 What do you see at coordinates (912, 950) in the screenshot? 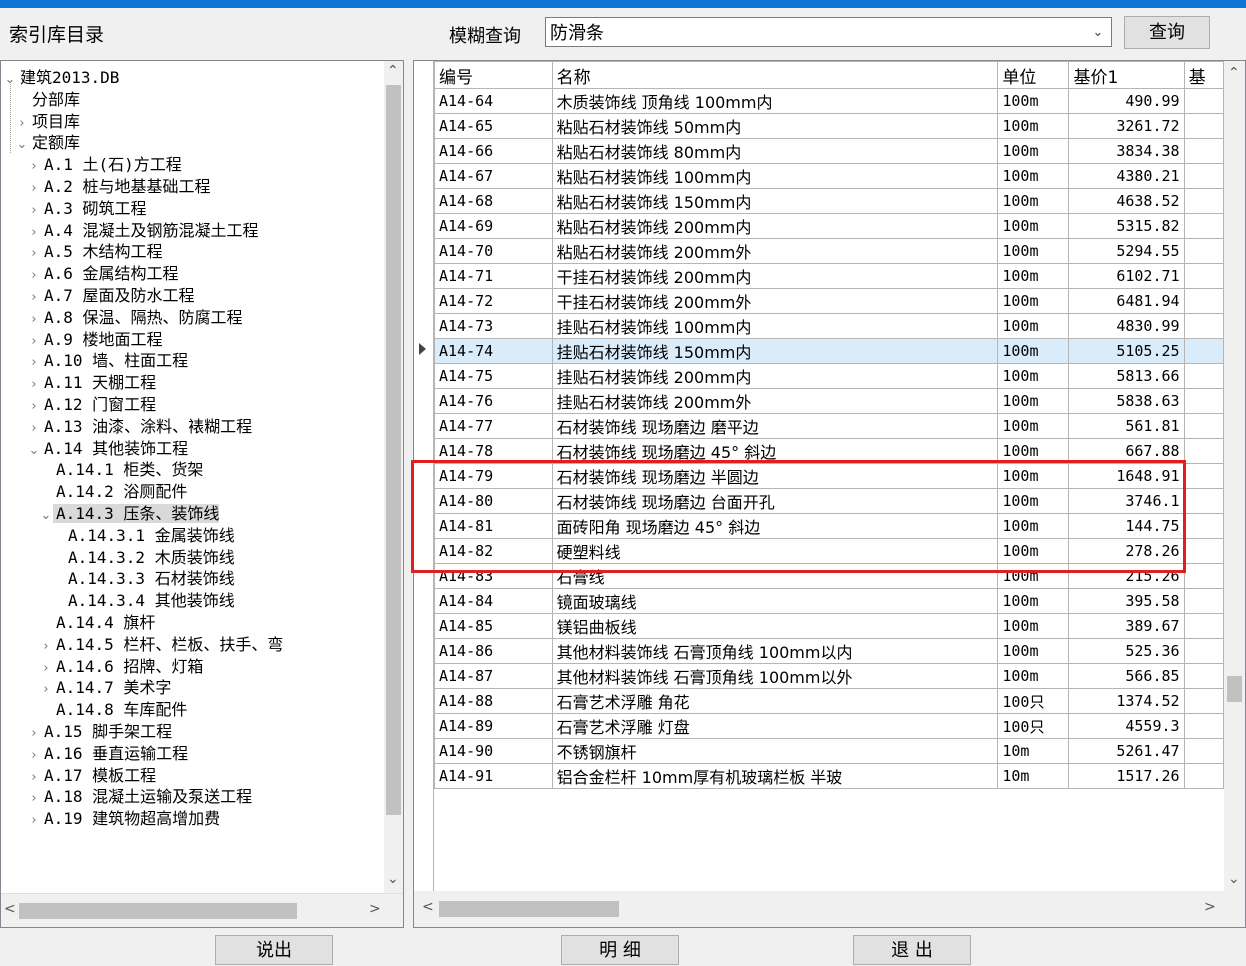
I see `exit-button: 退 出` at bounding box center [912, 950].